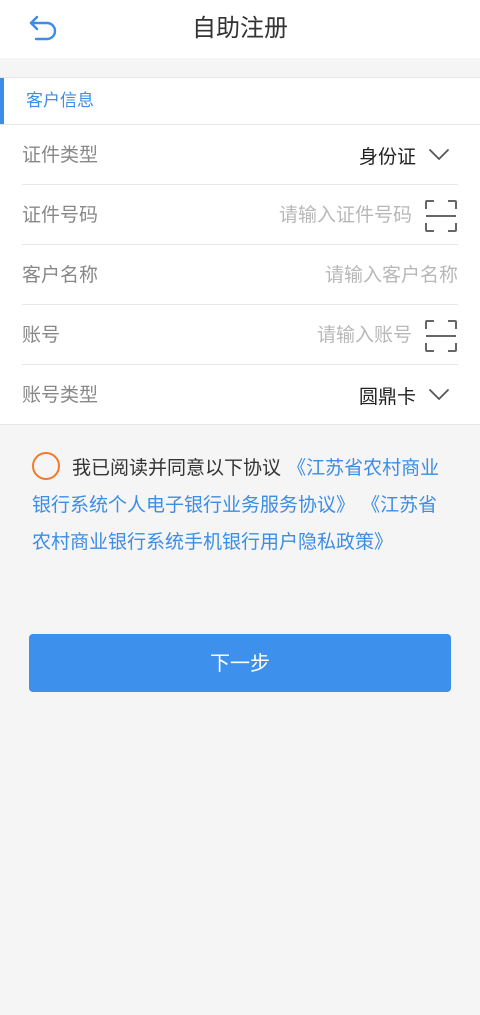  Describe the element at coordinates (240, 155) in the screenshot. I see `id-type-row: 证件类型 身份证` at that location.